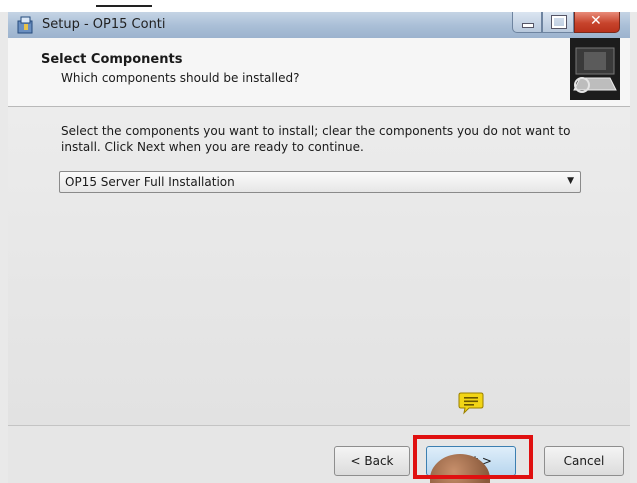 The height and width of the screenshot is (483, 637). I want to click on minimize-icon, so click(528, 25).